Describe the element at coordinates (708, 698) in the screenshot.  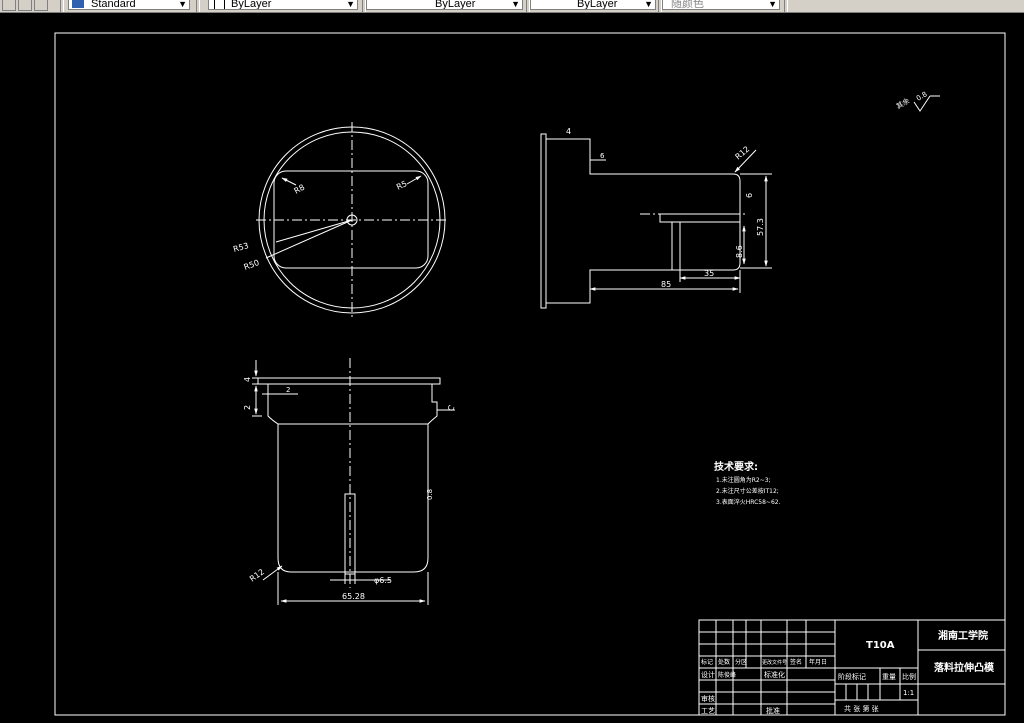
I see `tb-role: 审核` at that location.